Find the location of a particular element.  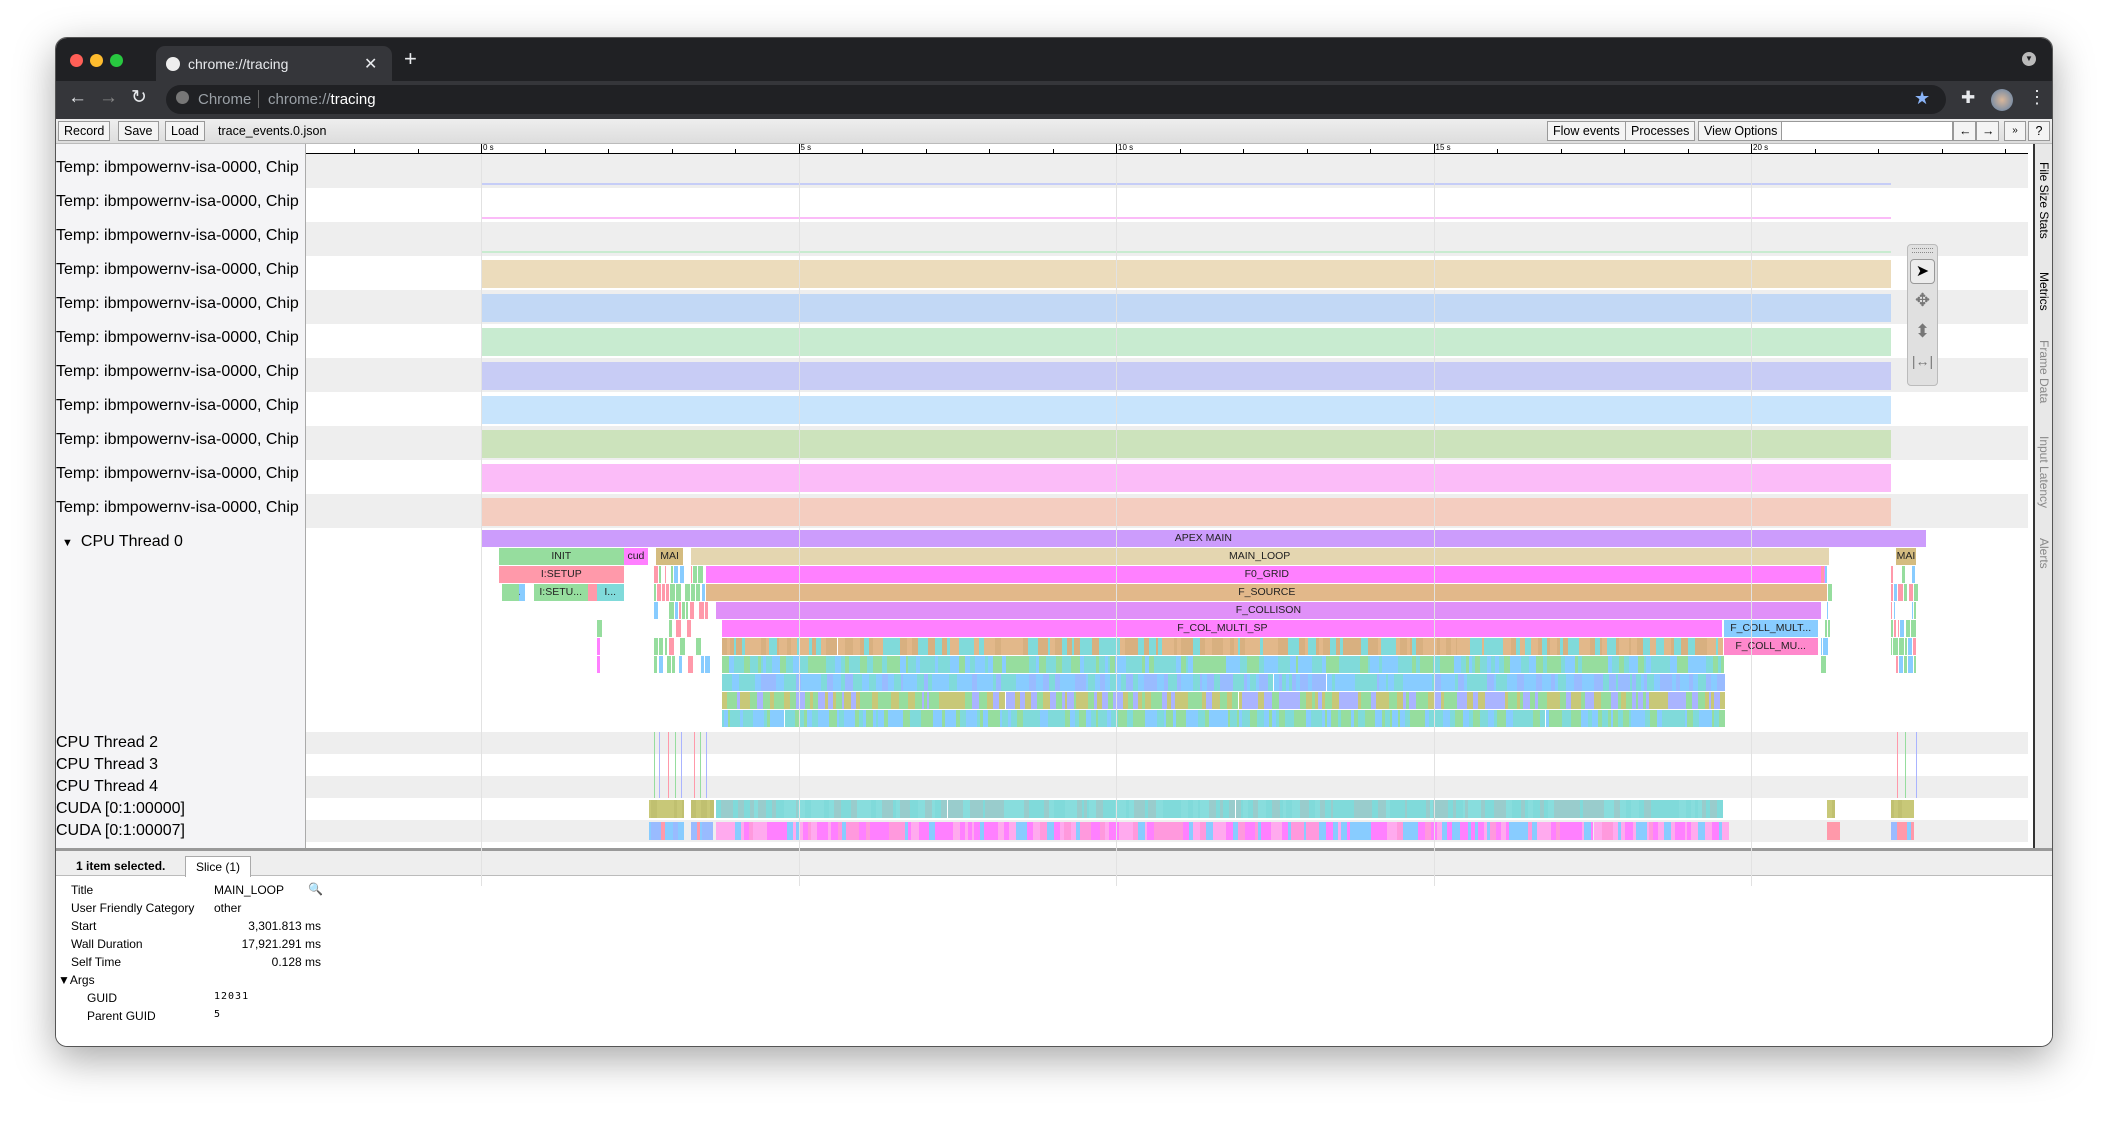

detail-label: Title is located at coordinates (82, 890).